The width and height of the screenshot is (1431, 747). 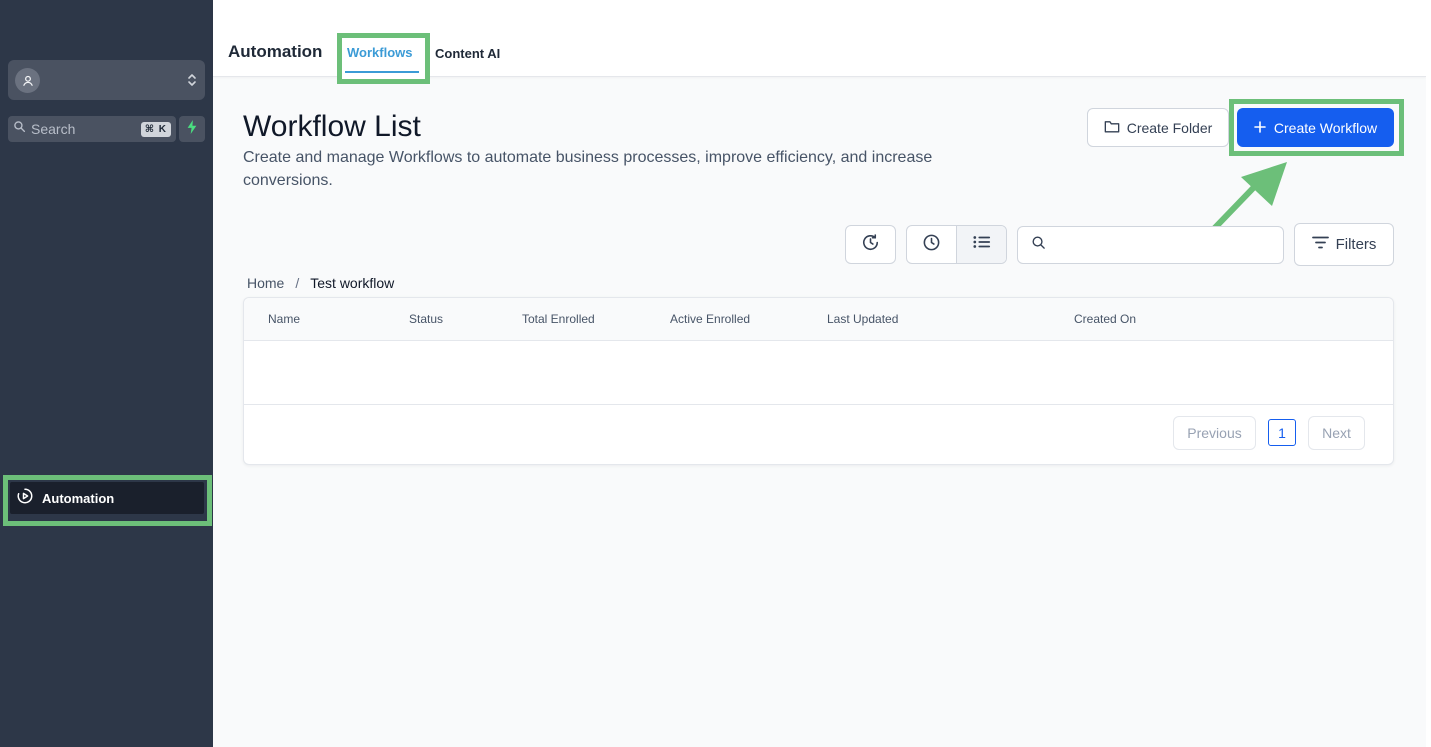 What do you see at coordinates (332, 126) in the screenshot?
I see `page-title: Workflow List` at bounding box center [332, 126].